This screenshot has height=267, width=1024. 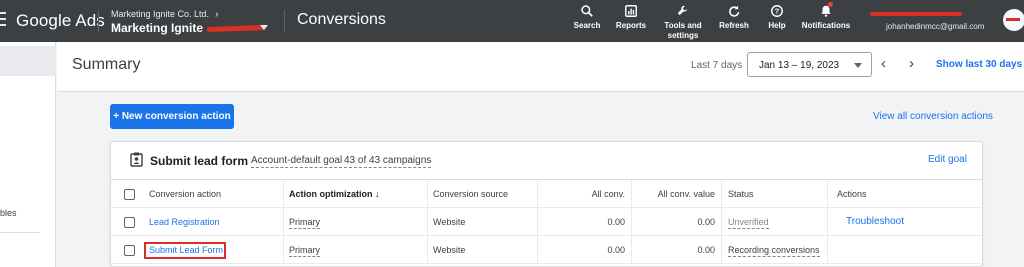 What do you see at coordinates (157, 28) in the screenshot?
I see `account-name: Marketing Ignite` at bounding box center [157, 28].